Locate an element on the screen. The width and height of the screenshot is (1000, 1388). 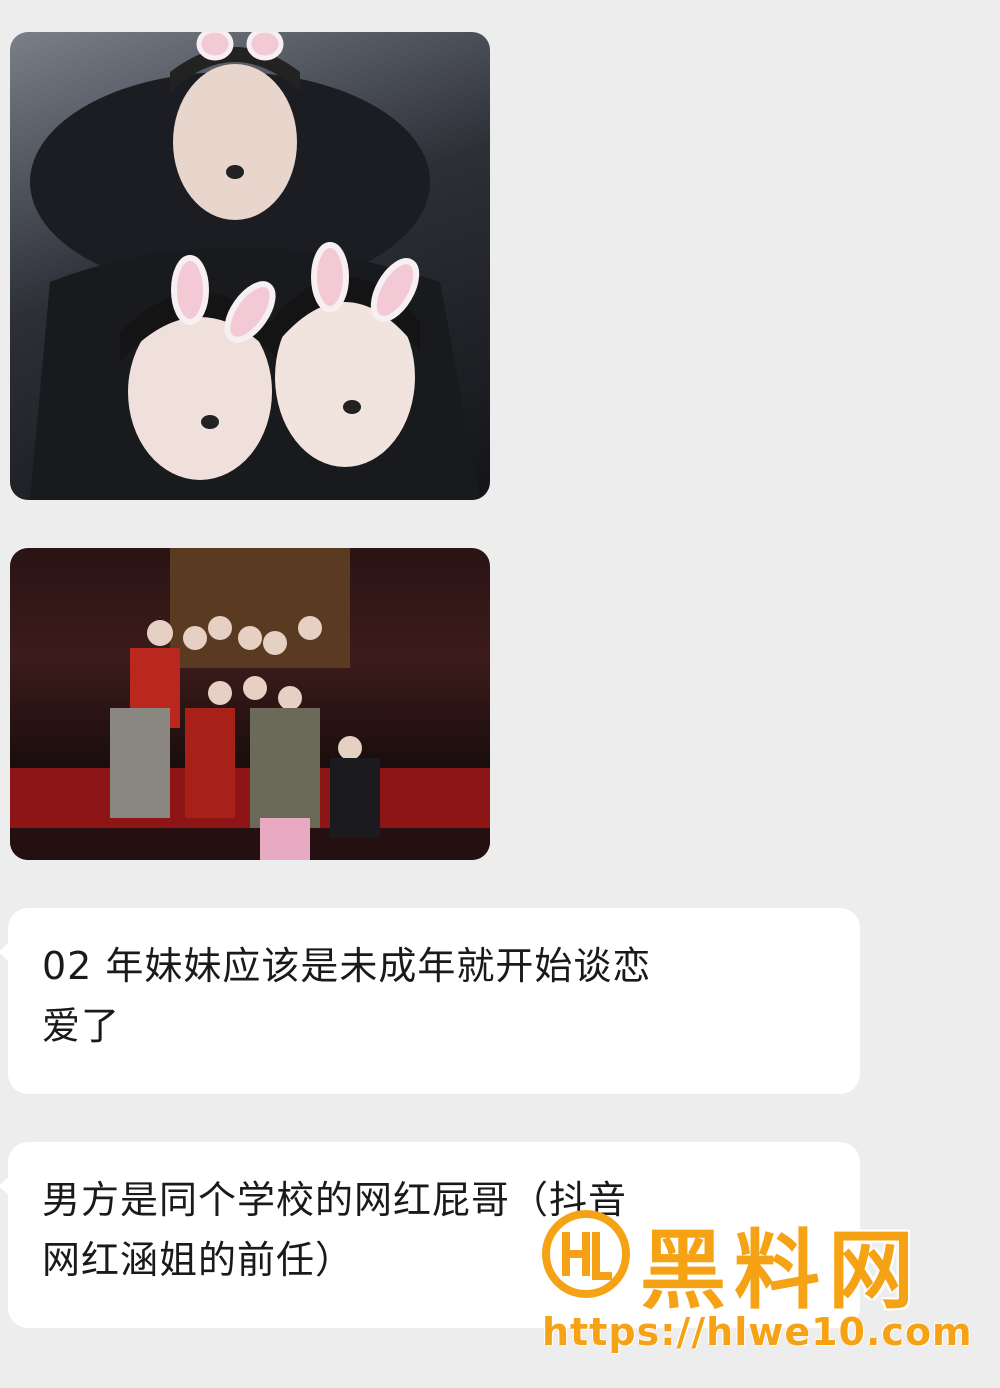
watermark-logo-icon is located at coordinates (586, 1254).